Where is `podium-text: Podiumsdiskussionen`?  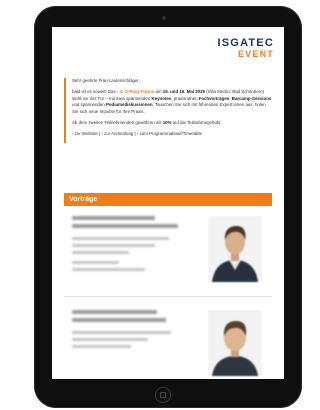 podium-text: Podiumsdiskussionen is located at coordinates (129, 105).